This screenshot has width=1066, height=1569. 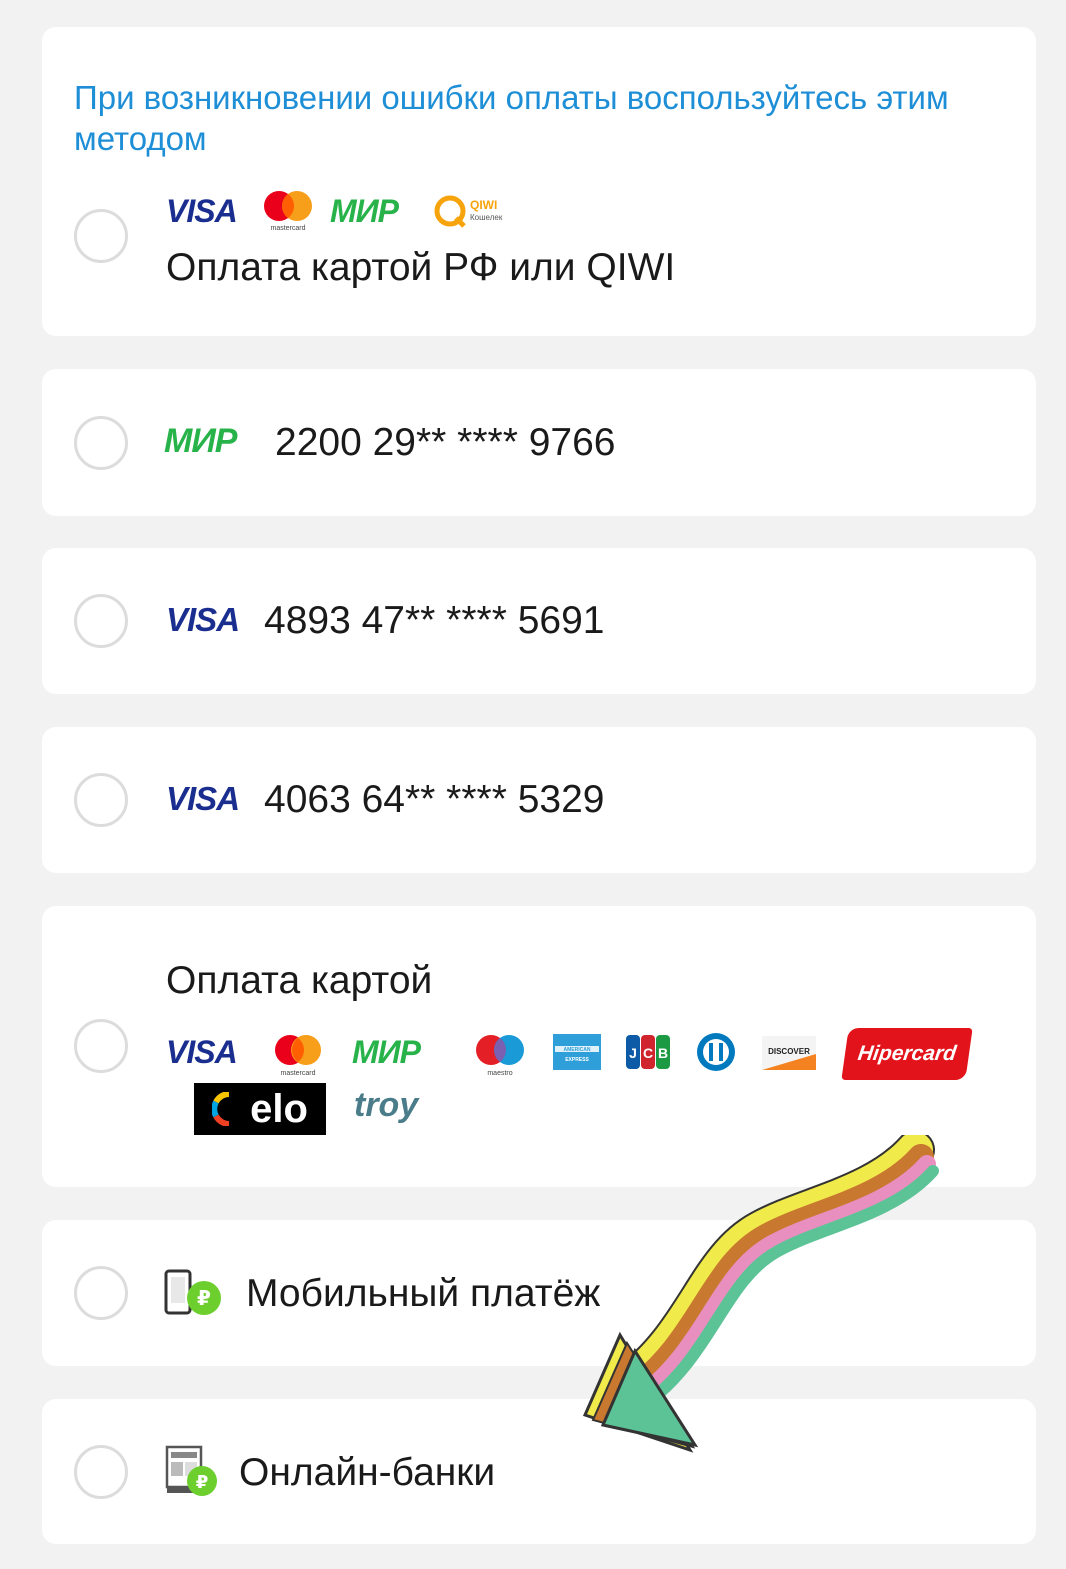 I want to click on svg-text: DISCOVER, so click(x=789, y=1051).